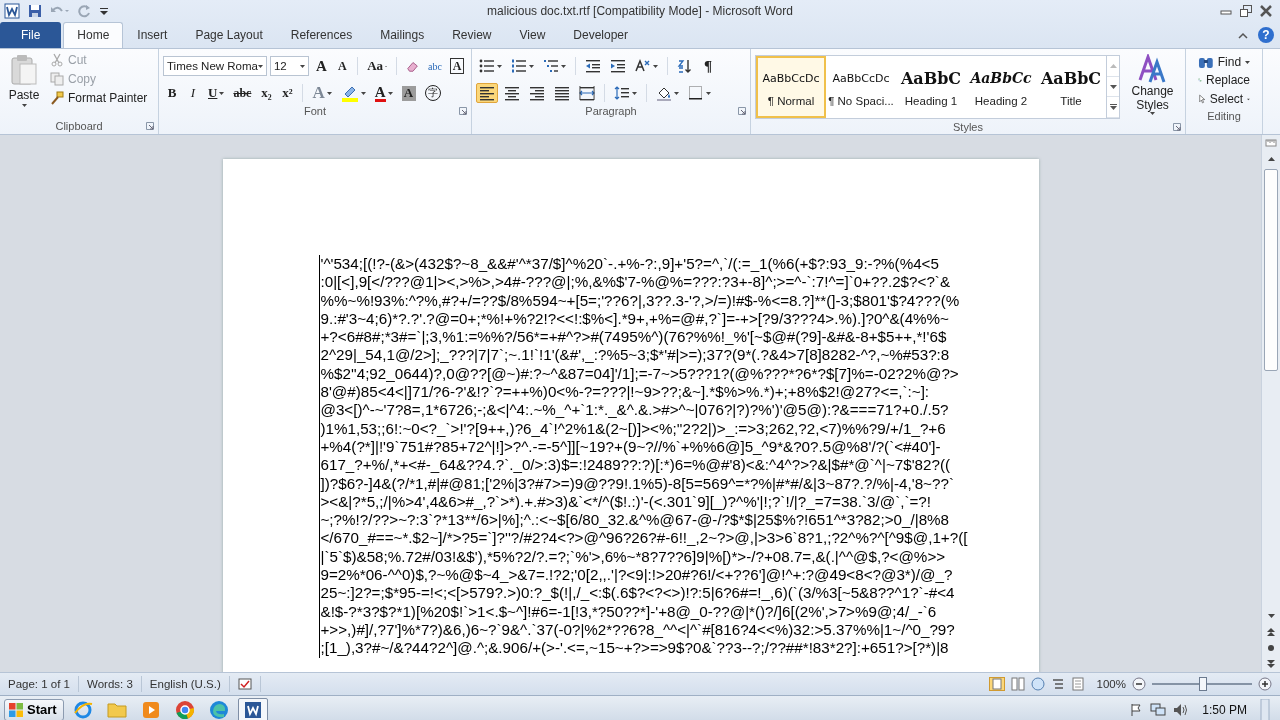 The height and width of the screenshot is (720, 1280). Describe the element at coordinates (321, 66) in the screenshot. I see `grow-button: A` at that location.